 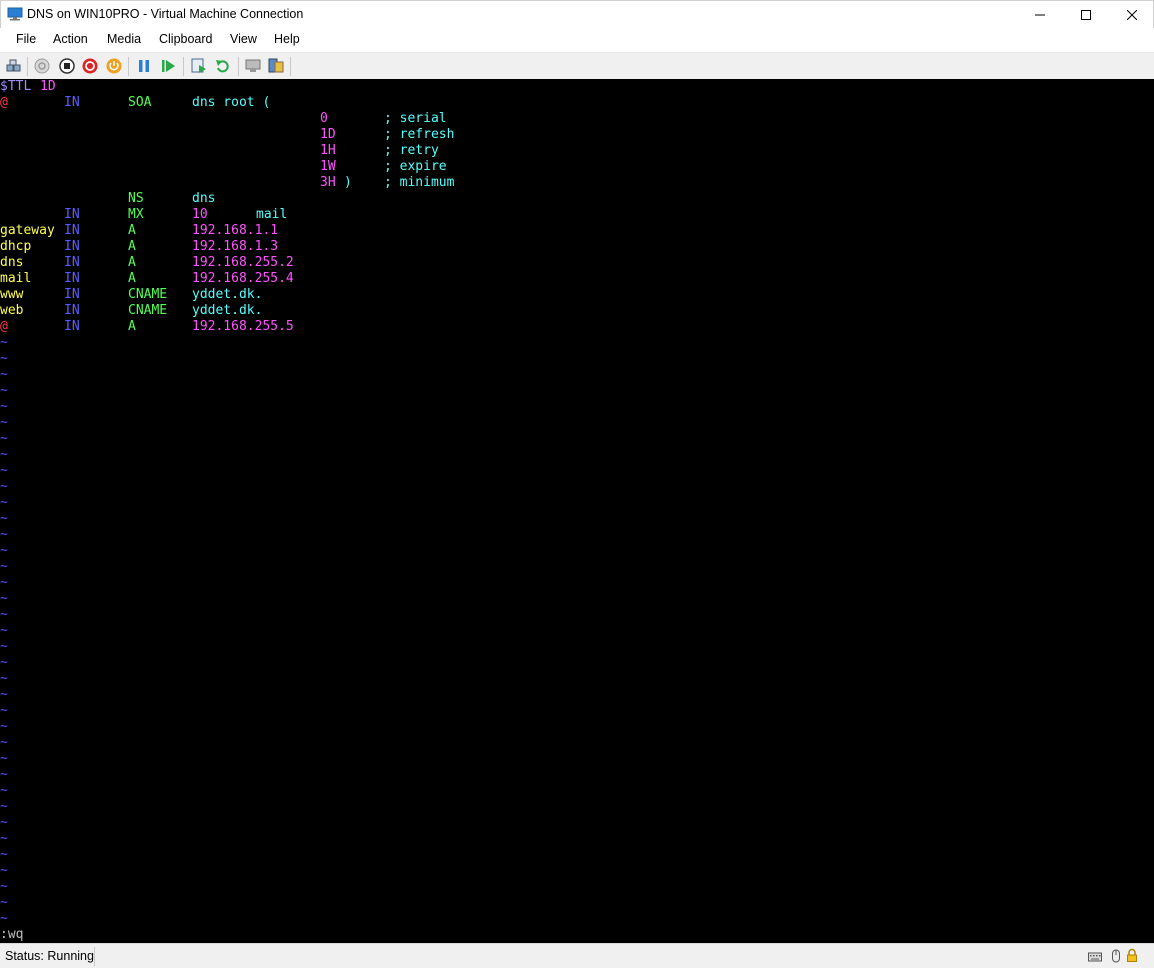 I want to click on minimize-button, so click(x=1040, y=15).